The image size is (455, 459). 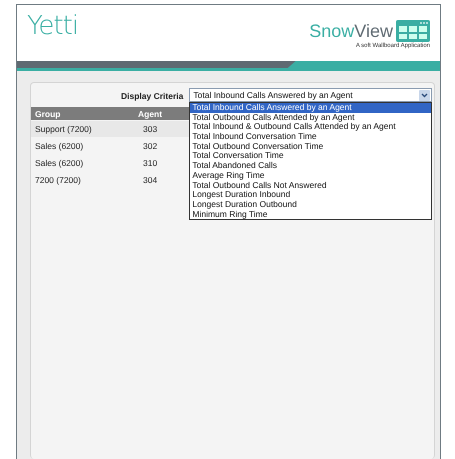 What do you see at coordinates (311, 185) in the screenshot?
I see `dropdown-option: Total Outbound Calls Not Answered` at bounding box center [311, 185].